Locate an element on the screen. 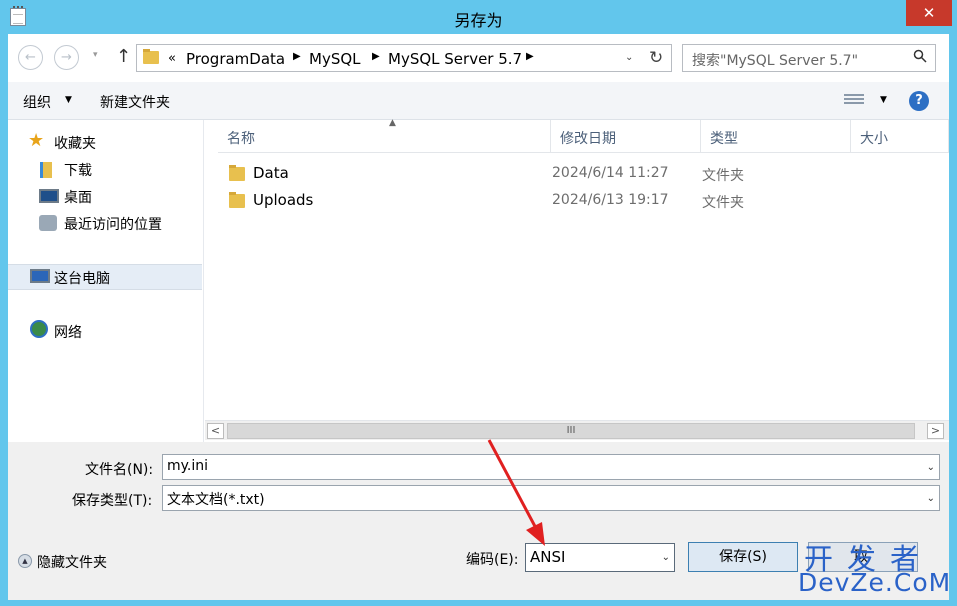  watermark-line2: DevZe.CoM is located at coordinates (875, 582).